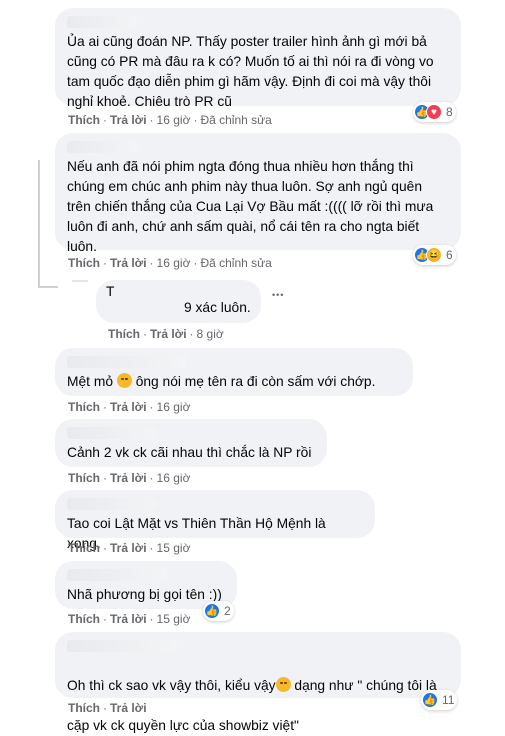 The image size is (505, 736). I want to click on reaction-summary: 👍 11, so click(439, 700).